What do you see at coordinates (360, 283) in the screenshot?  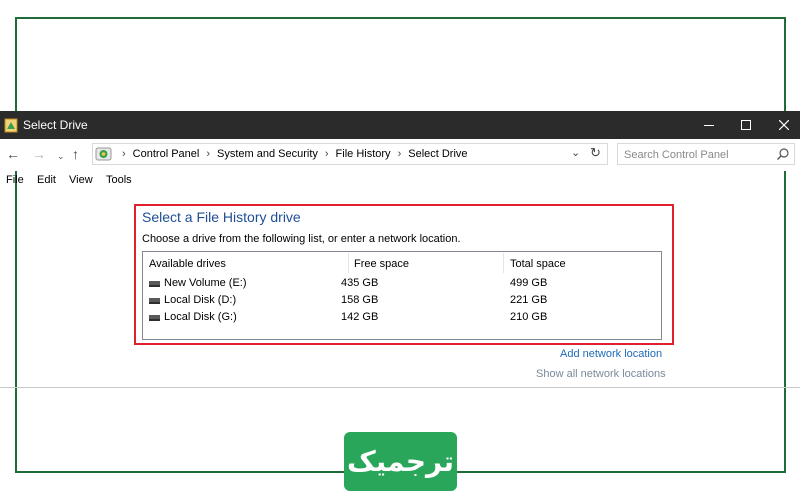 I see `free-space: 435 GB` at bounding box center [360, 283].